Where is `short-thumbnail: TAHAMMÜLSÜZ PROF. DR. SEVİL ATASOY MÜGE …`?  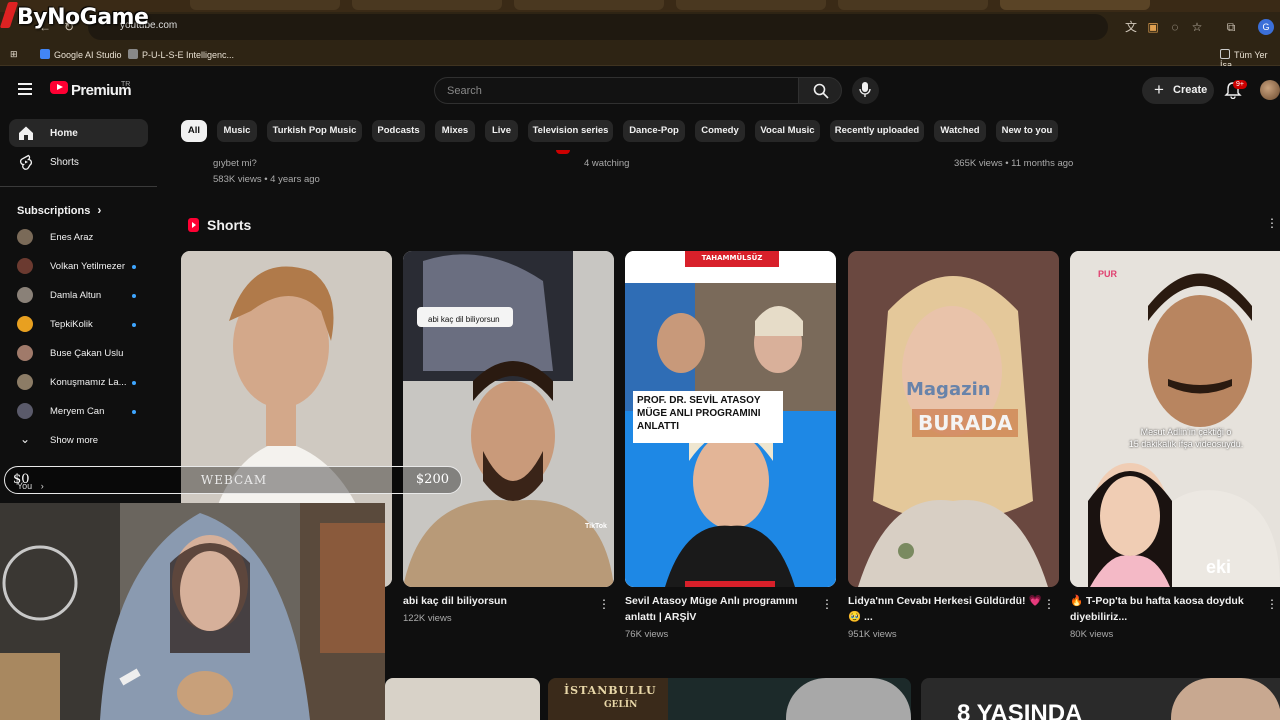 short-thumbnail: TAHAMMÜLSÜZ PROF. DR. SEVİL ATASOY MÜGE … is located at coordinates (730, 419).